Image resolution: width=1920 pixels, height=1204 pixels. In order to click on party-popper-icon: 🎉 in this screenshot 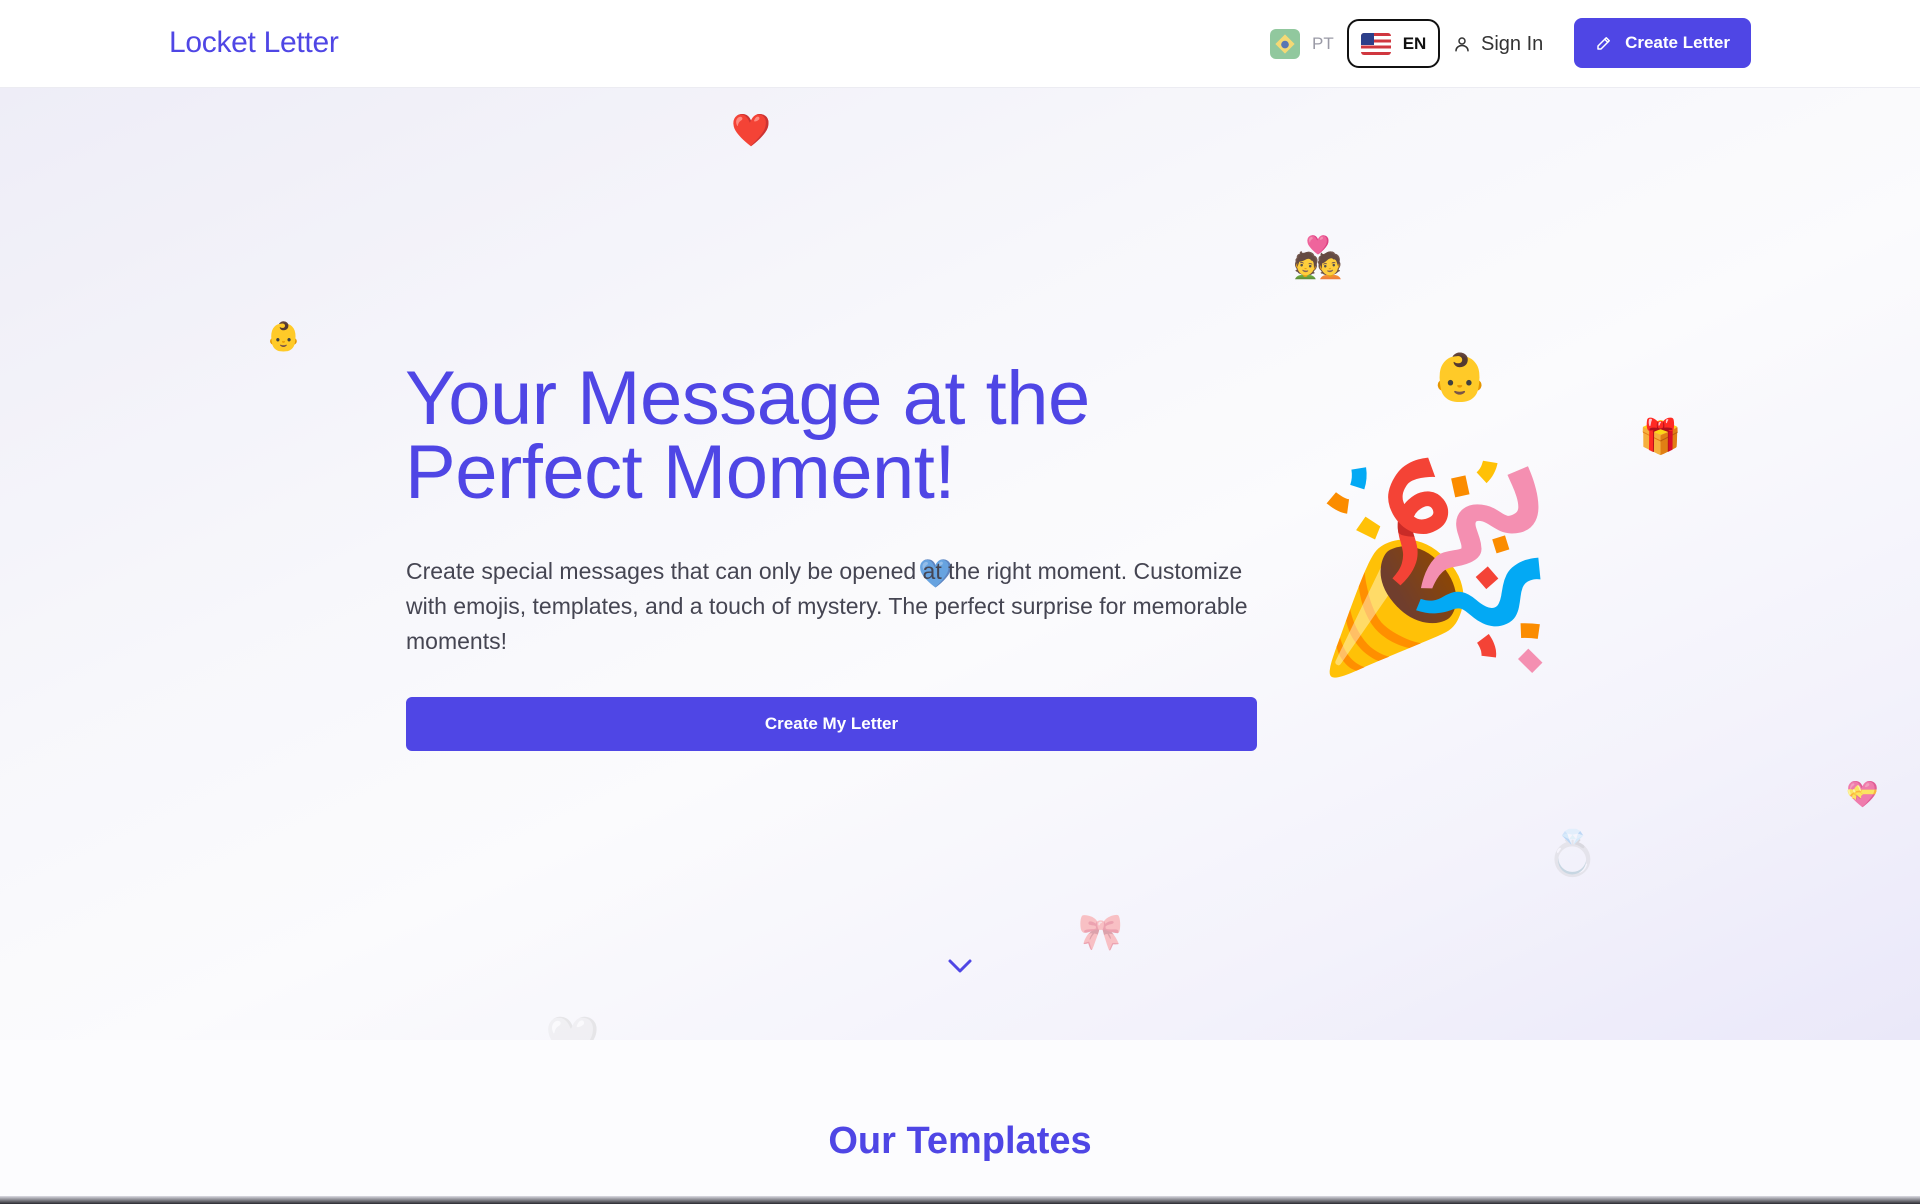, I will do `click(1435, 567)`.